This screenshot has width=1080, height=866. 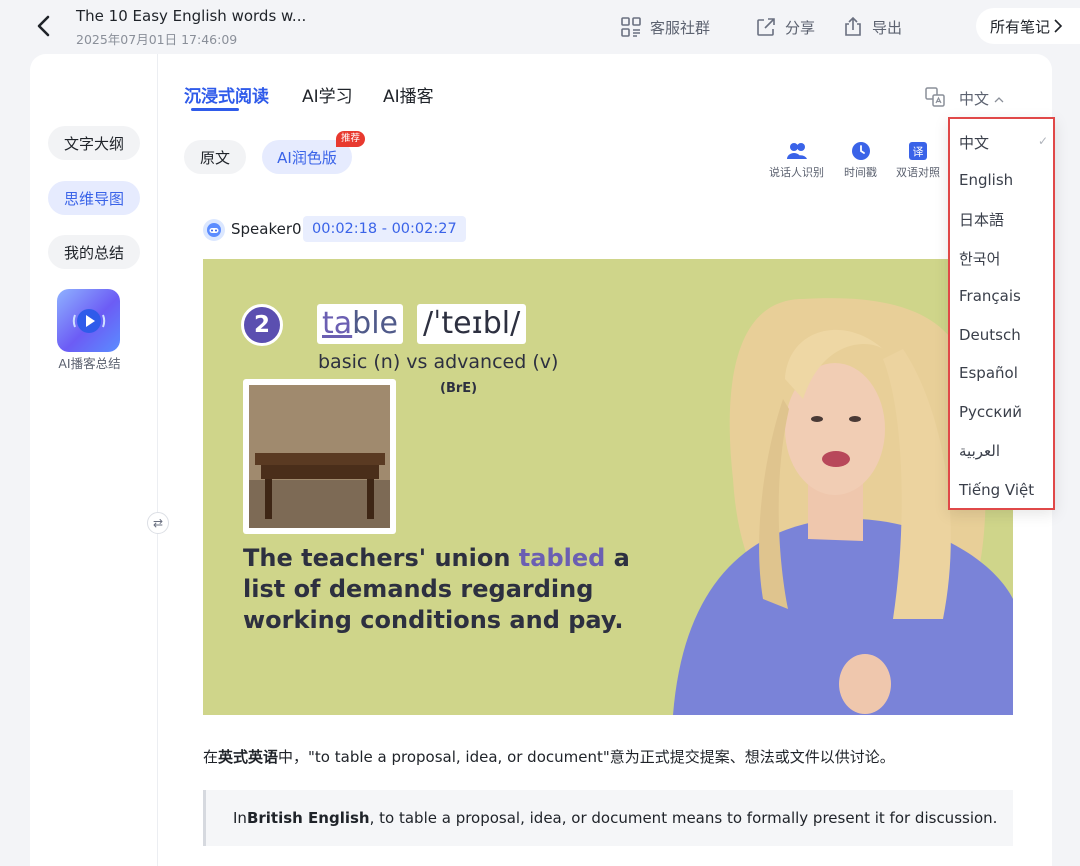 What do you see at coordinates (974, 142) in the screenshot?
I see `language-option-zh: 中文` at bounding box center [974, 142].